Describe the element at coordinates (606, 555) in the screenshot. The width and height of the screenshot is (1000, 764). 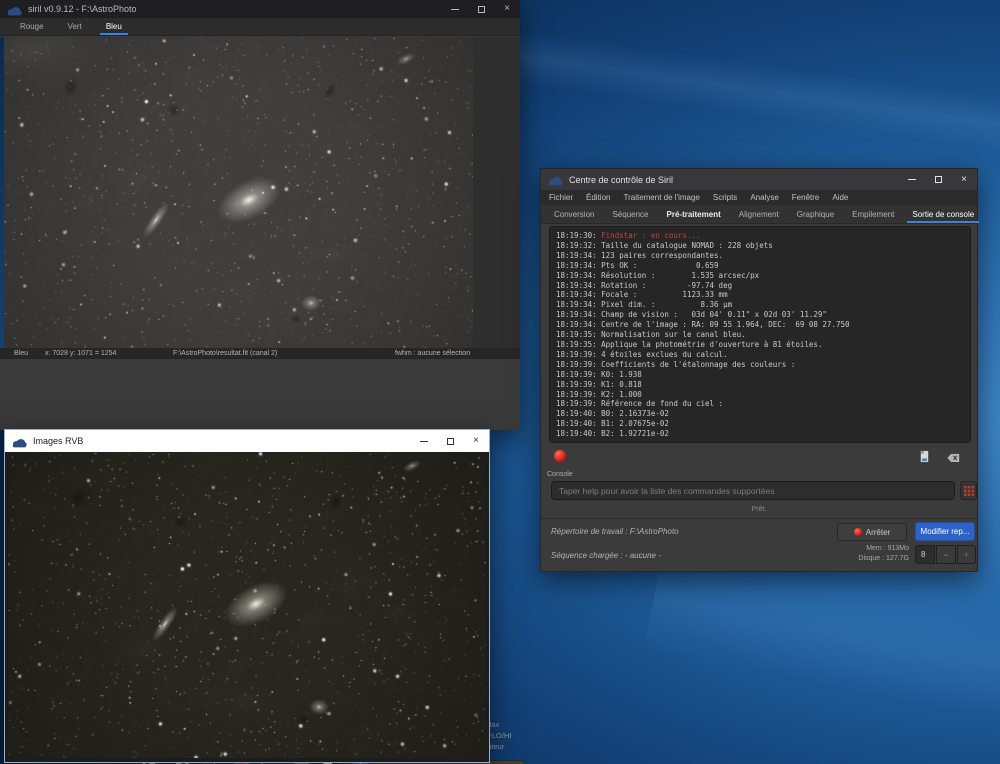
I see `sequence-loaded-label: Séquence chargée : - aucune -` at that location.